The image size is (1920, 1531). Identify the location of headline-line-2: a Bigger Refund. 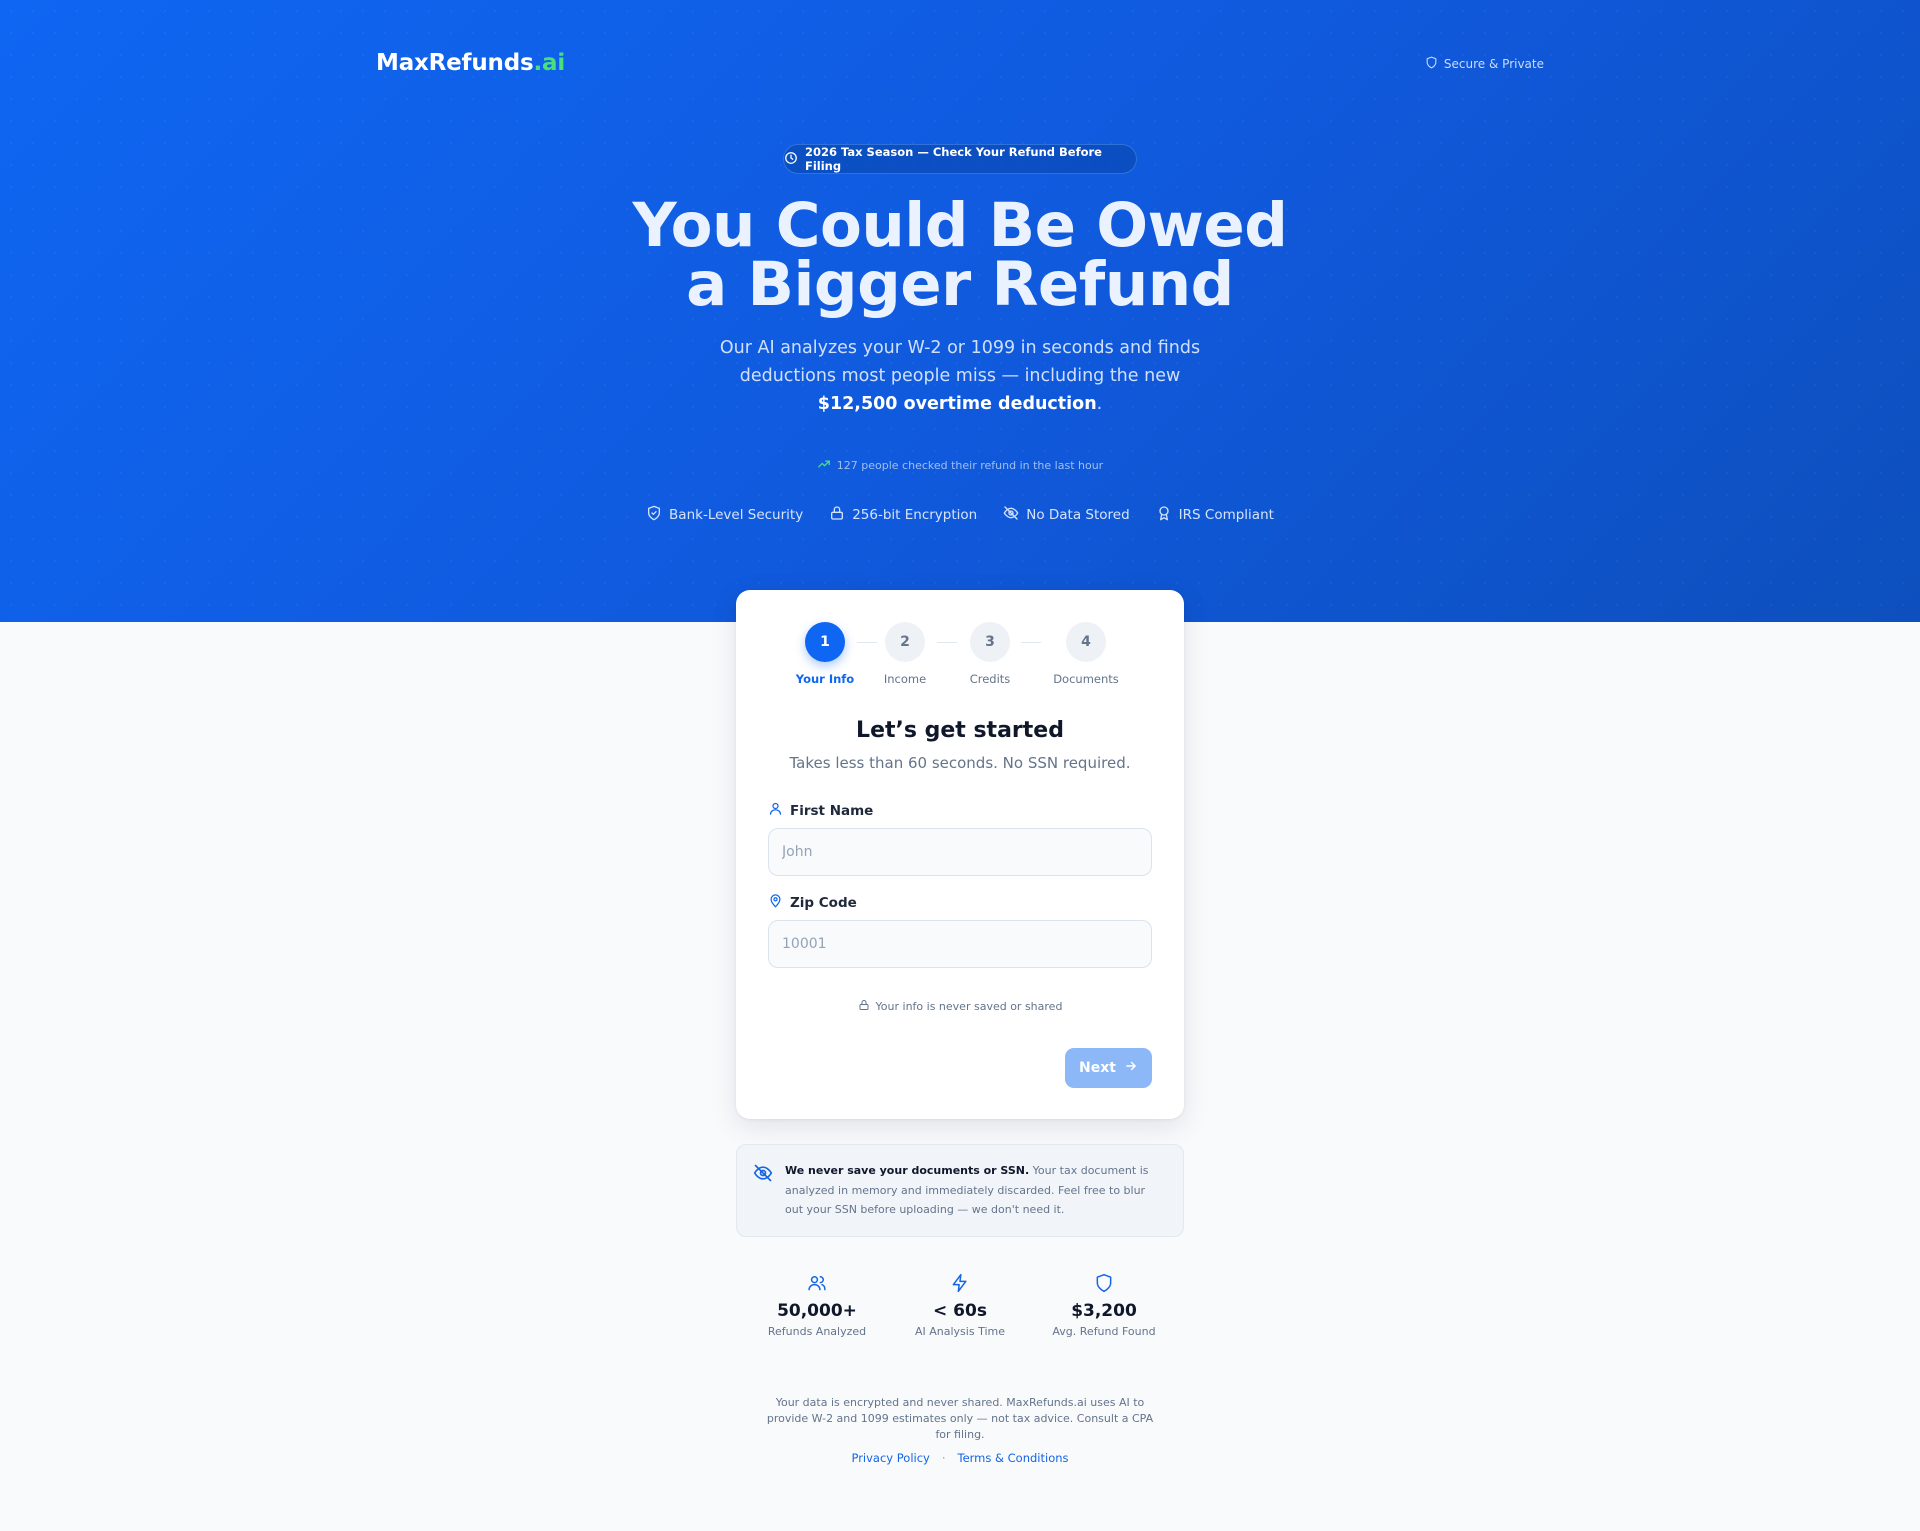
(960, 284).